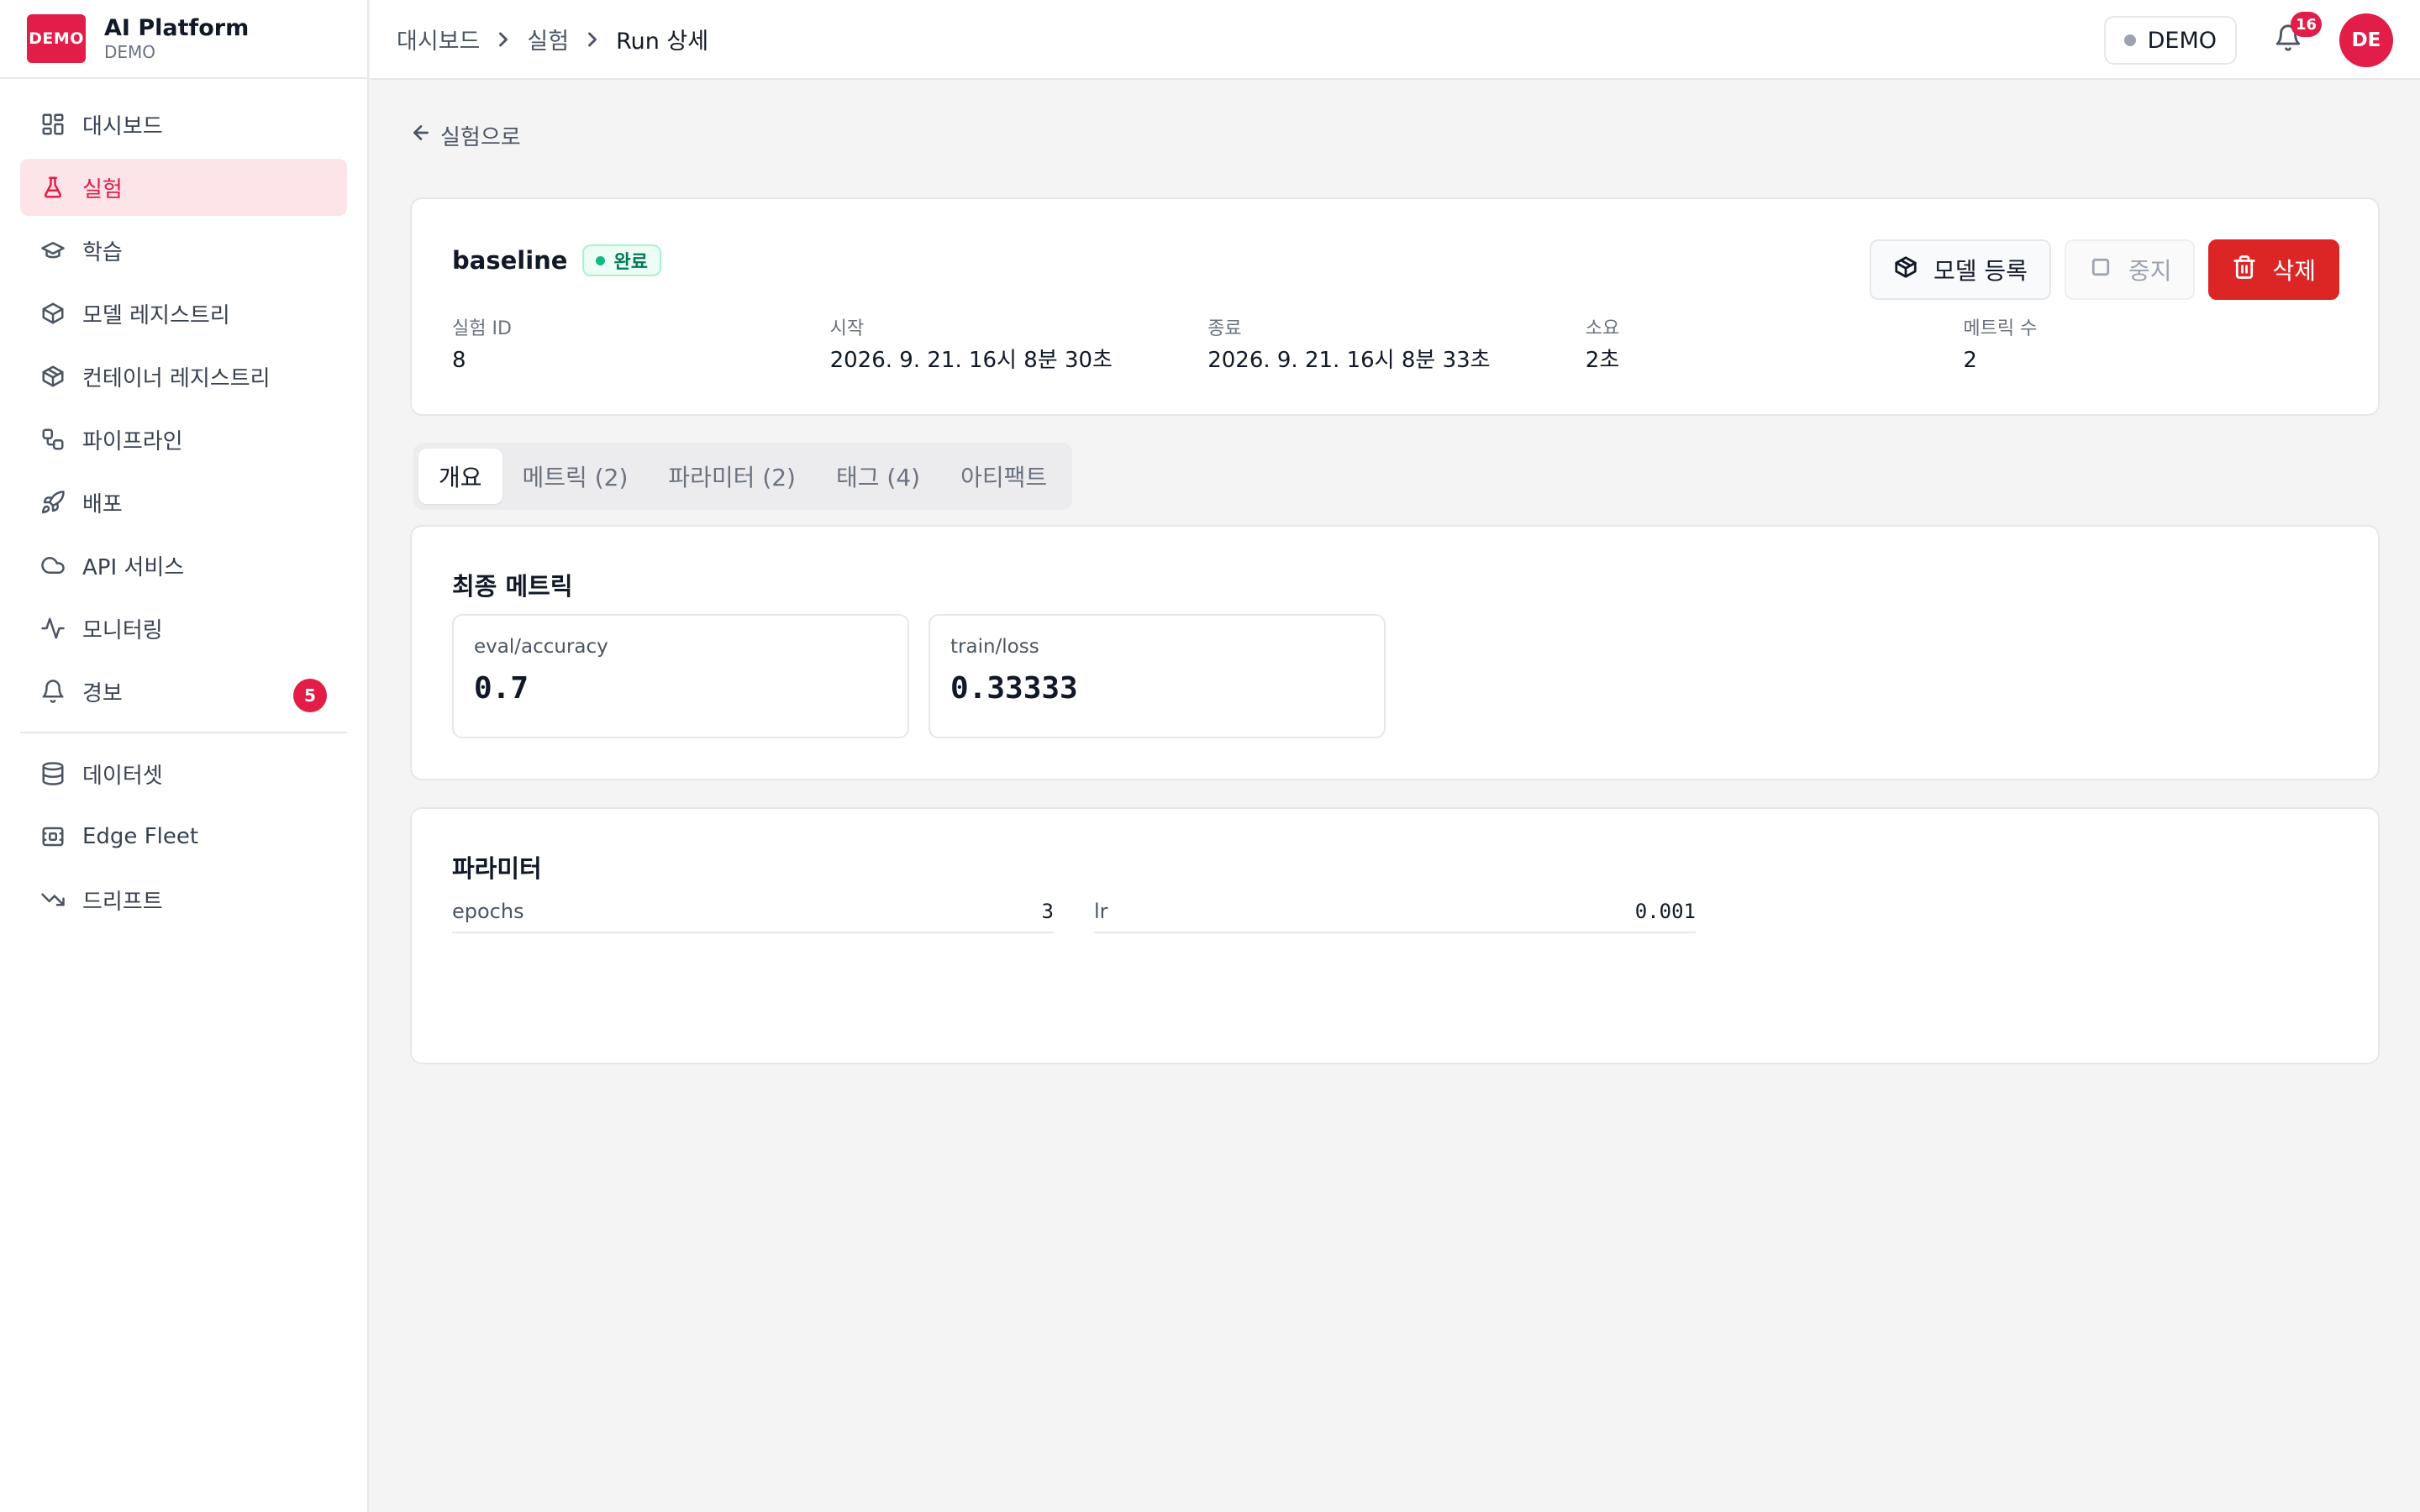  What do you see at coordinates (53, 773) in the screenshot?
I see `database-icon` at bounding box center [53, 773].